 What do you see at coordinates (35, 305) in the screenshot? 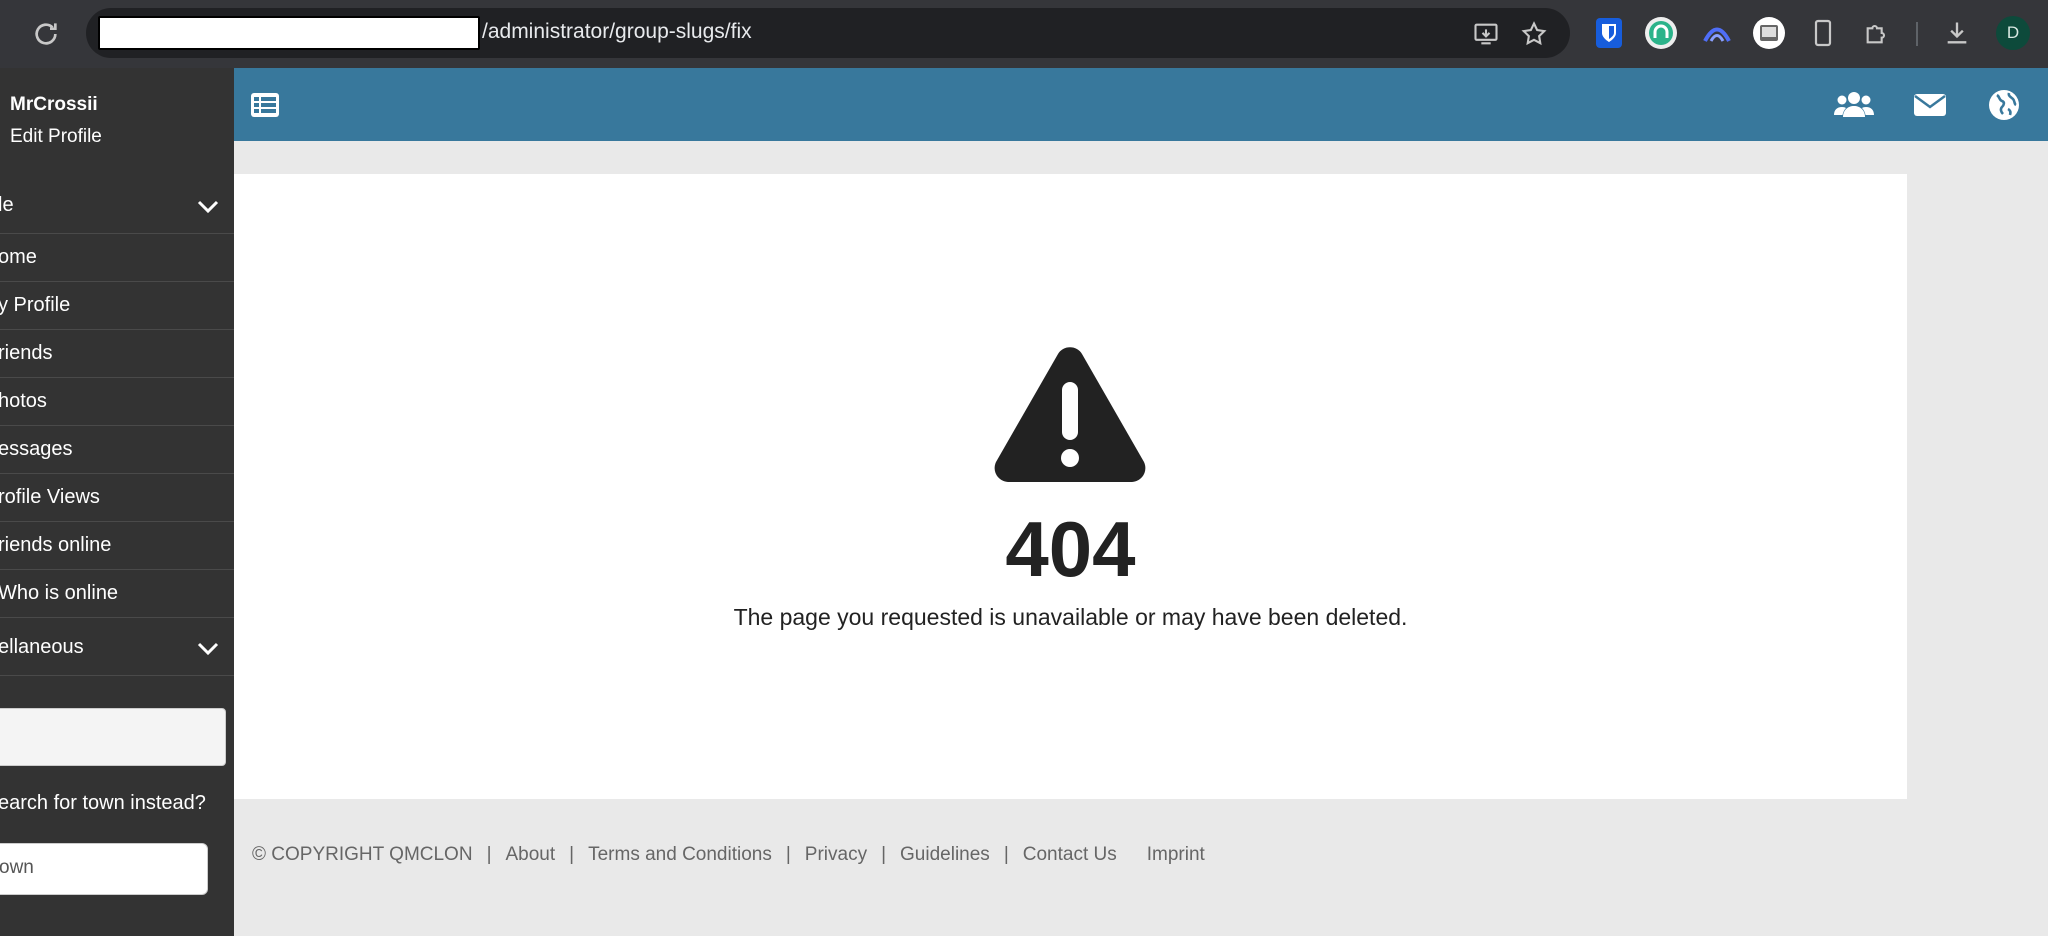
I see `sidebar-item-label: y Profile` at bounding box center [35, 305].